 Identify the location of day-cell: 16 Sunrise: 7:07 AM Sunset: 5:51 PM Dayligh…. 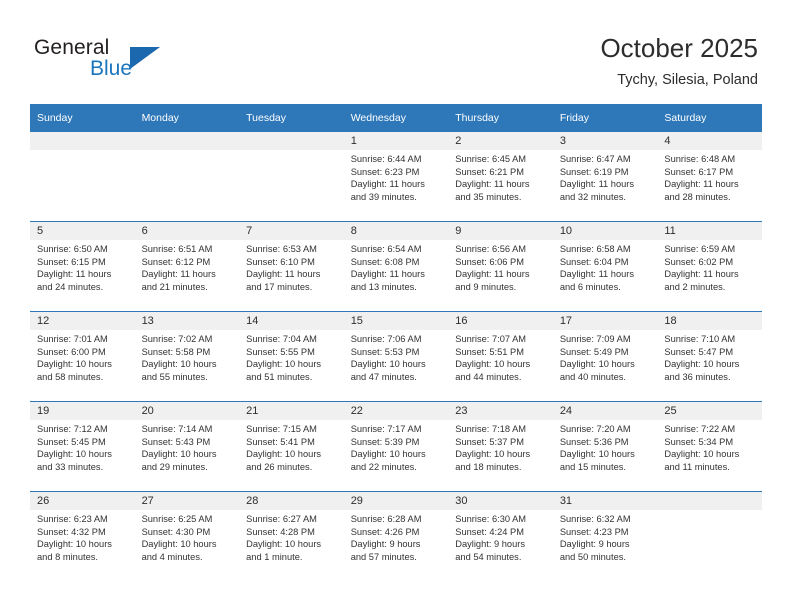
(500, 356).